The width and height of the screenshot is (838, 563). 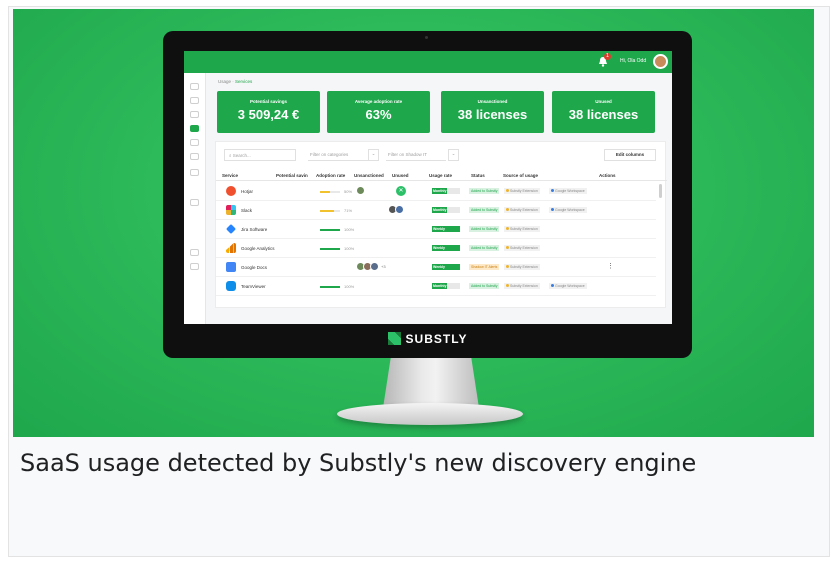 What do you see at coordinates (194, 86) in the screenshot?
I see `home-icon` at bounding box center [194, 86].